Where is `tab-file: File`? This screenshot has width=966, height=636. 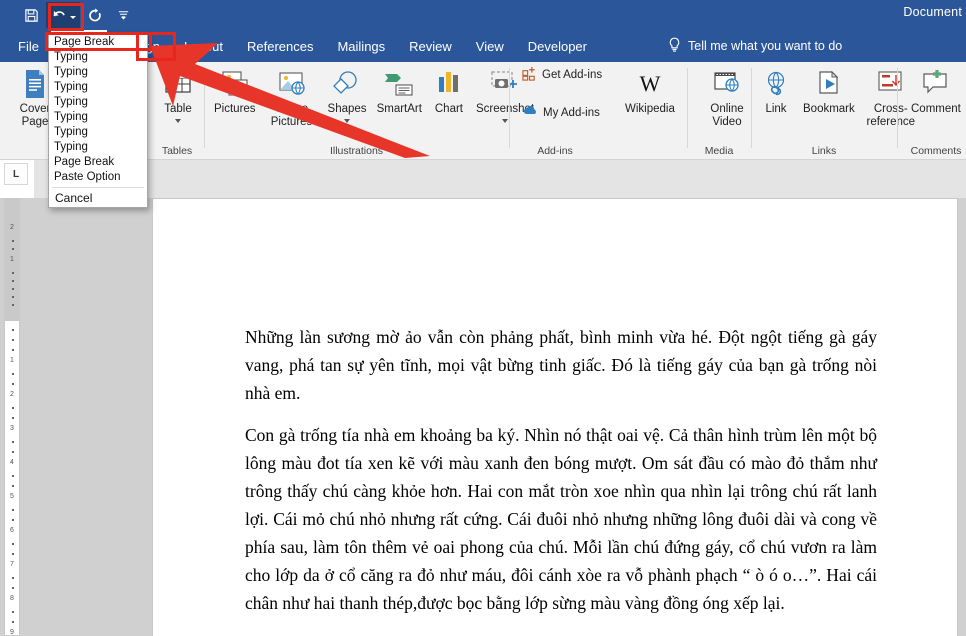 tab-file: File is located at coordinates (28, 46).